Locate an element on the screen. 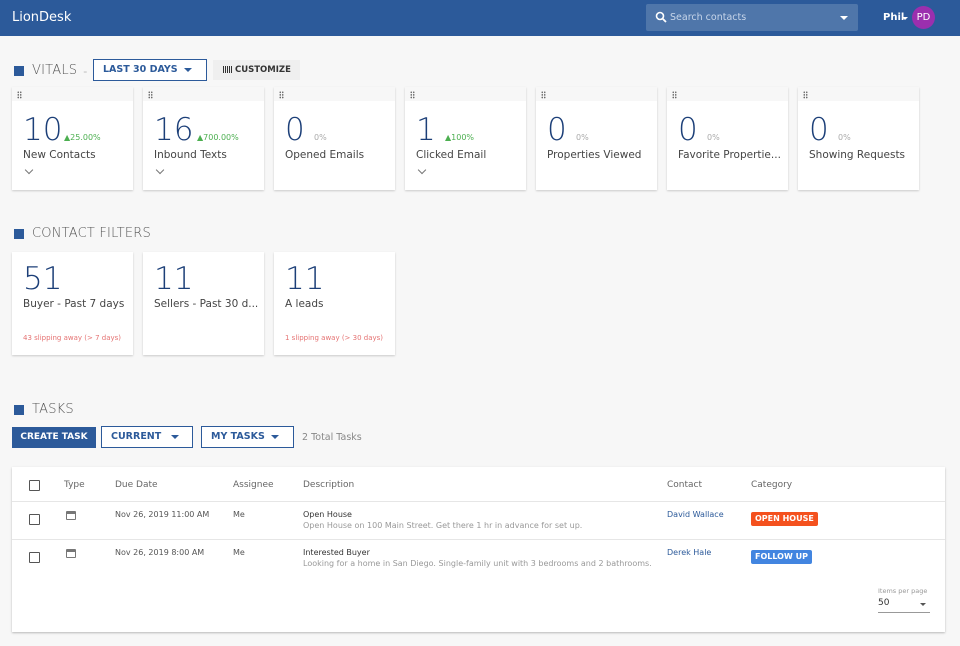 The height and width of the screenshot is (646, 960). date-range-dropdown: LAST 30 DAYS is located at coordinates (150, 70).